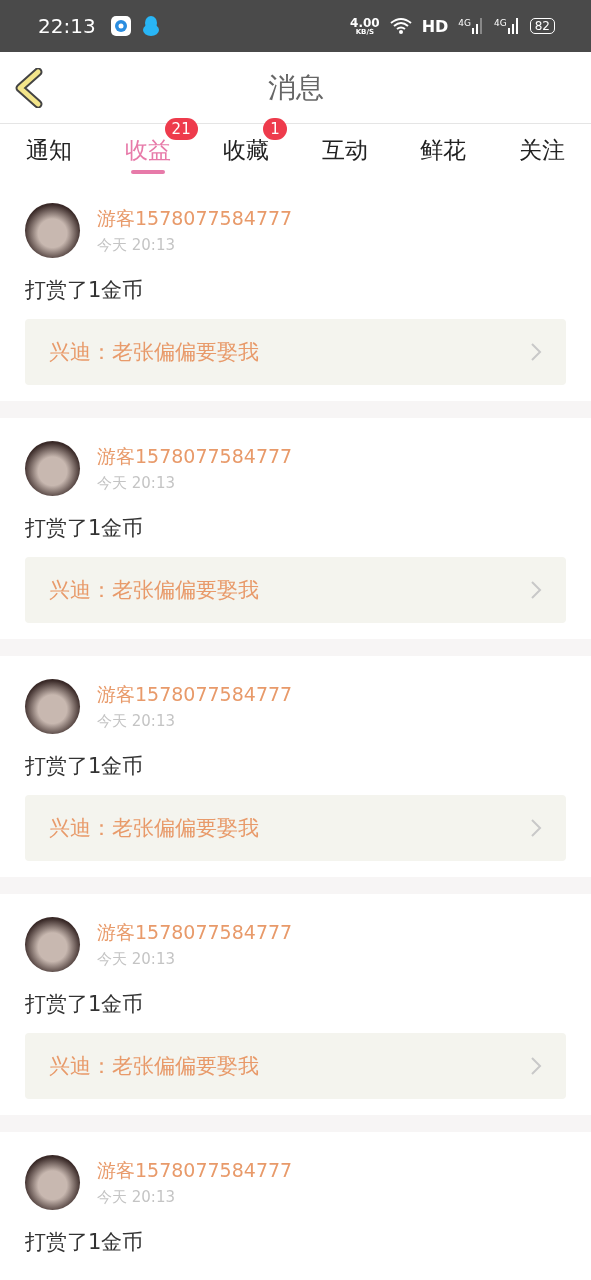  Describe the element at coordinates (150, 26) in the screenshot. I see `penguin-icon` at that location.